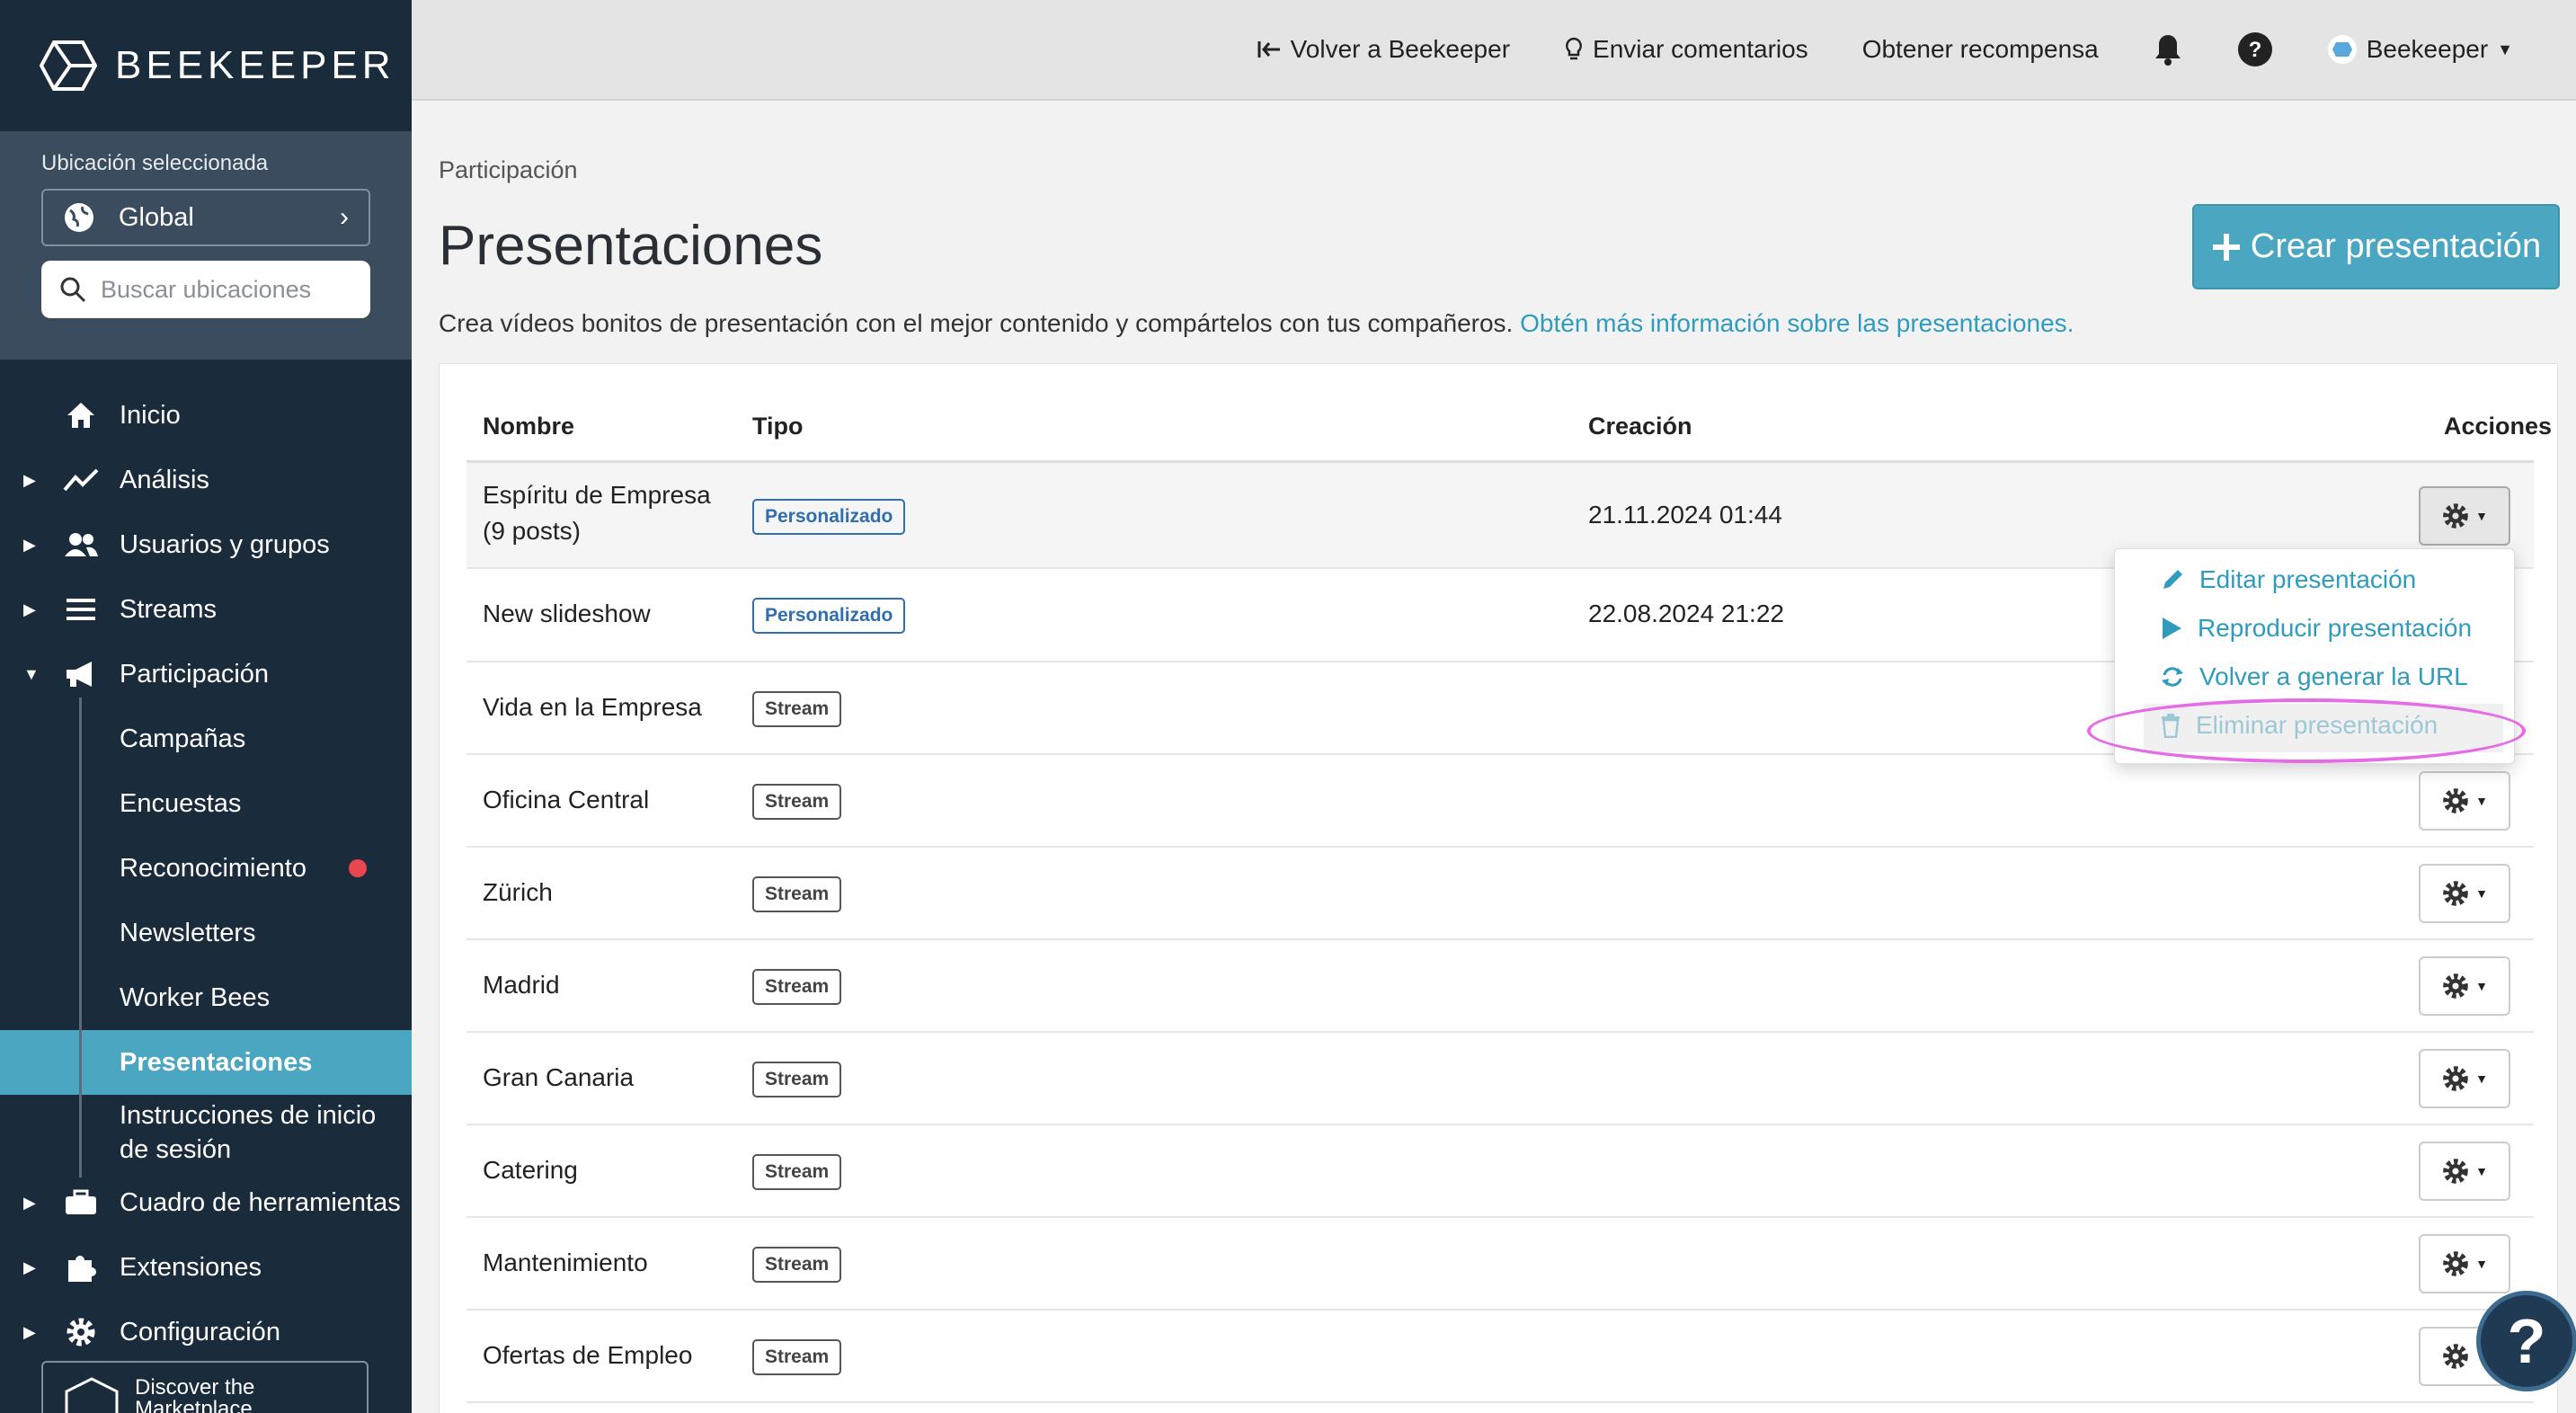 The image size is (2576, 1413). I want to click on page-title: Presentaciones, so click(631, 246).